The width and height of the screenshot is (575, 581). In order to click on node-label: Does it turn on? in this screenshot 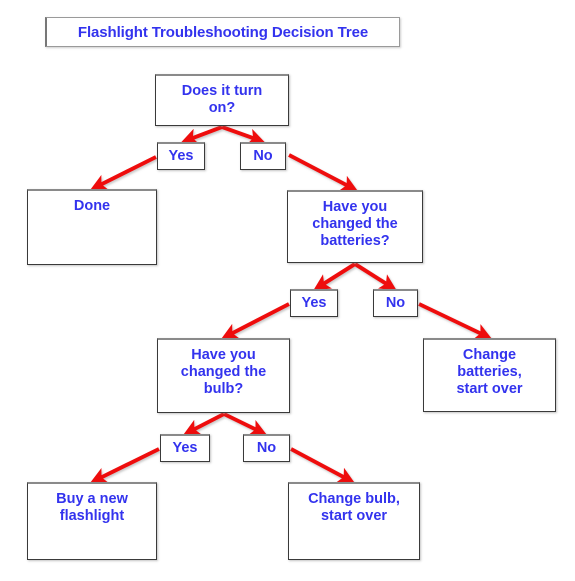, I will do `click(222, 100)`.